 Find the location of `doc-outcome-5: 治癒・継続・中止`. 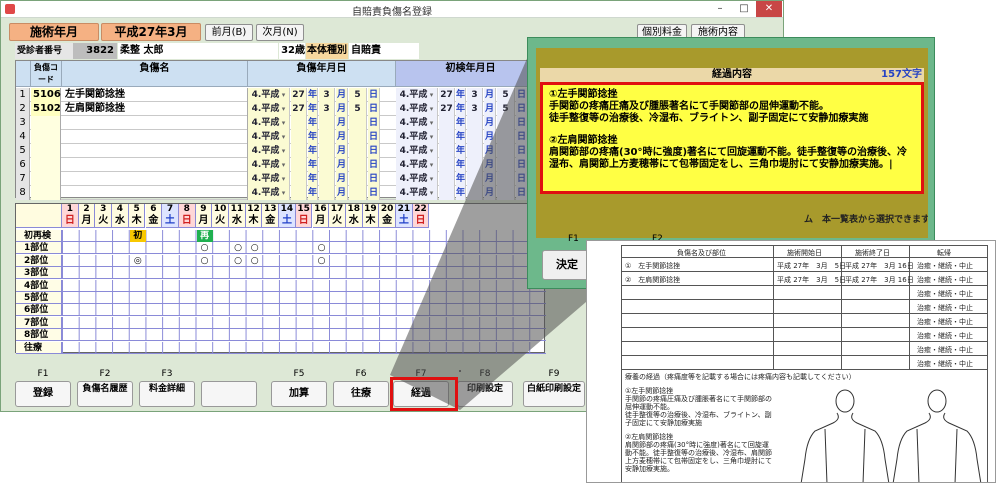

doc-outcome-5: 治癒・継続・中止 is located at coordinates (945, 322).